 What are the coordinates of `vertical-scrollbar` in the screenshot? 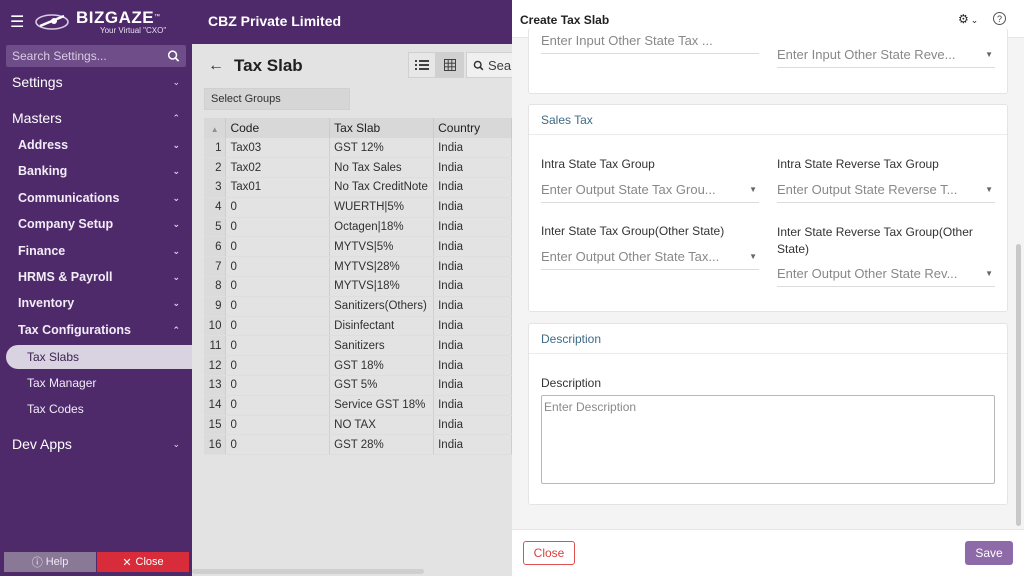 It's located at (1018, 385).